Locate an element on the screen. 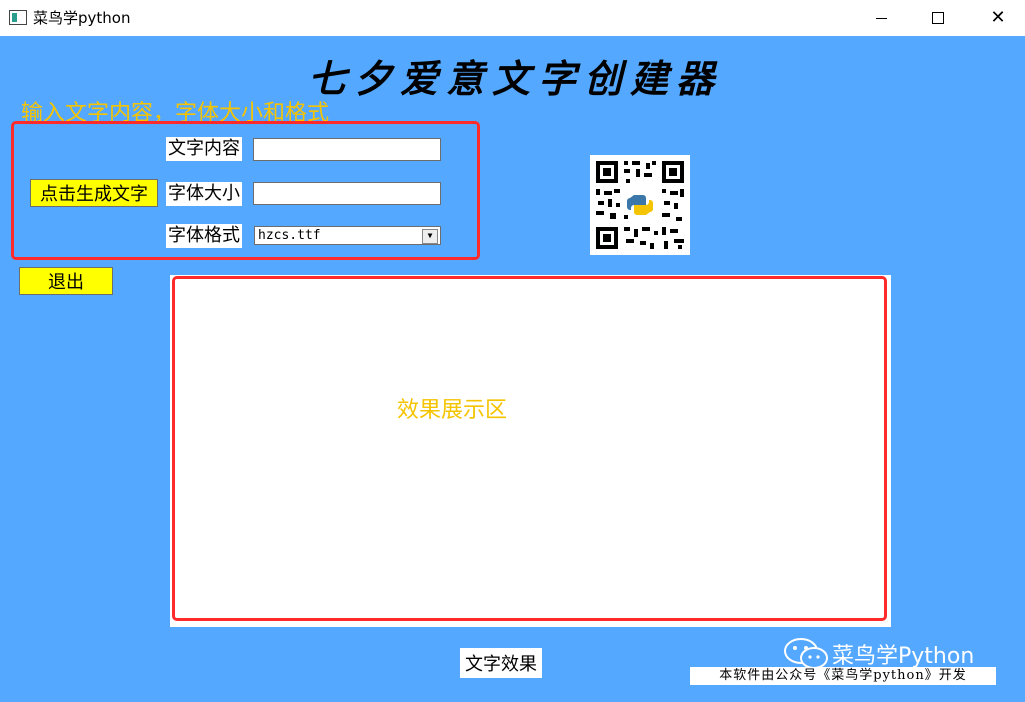 Image resolution: width=1025 pixels, height=702 pixels. font-format-select: hzcs.ttf ▼ is located at coordinates (347, 235).